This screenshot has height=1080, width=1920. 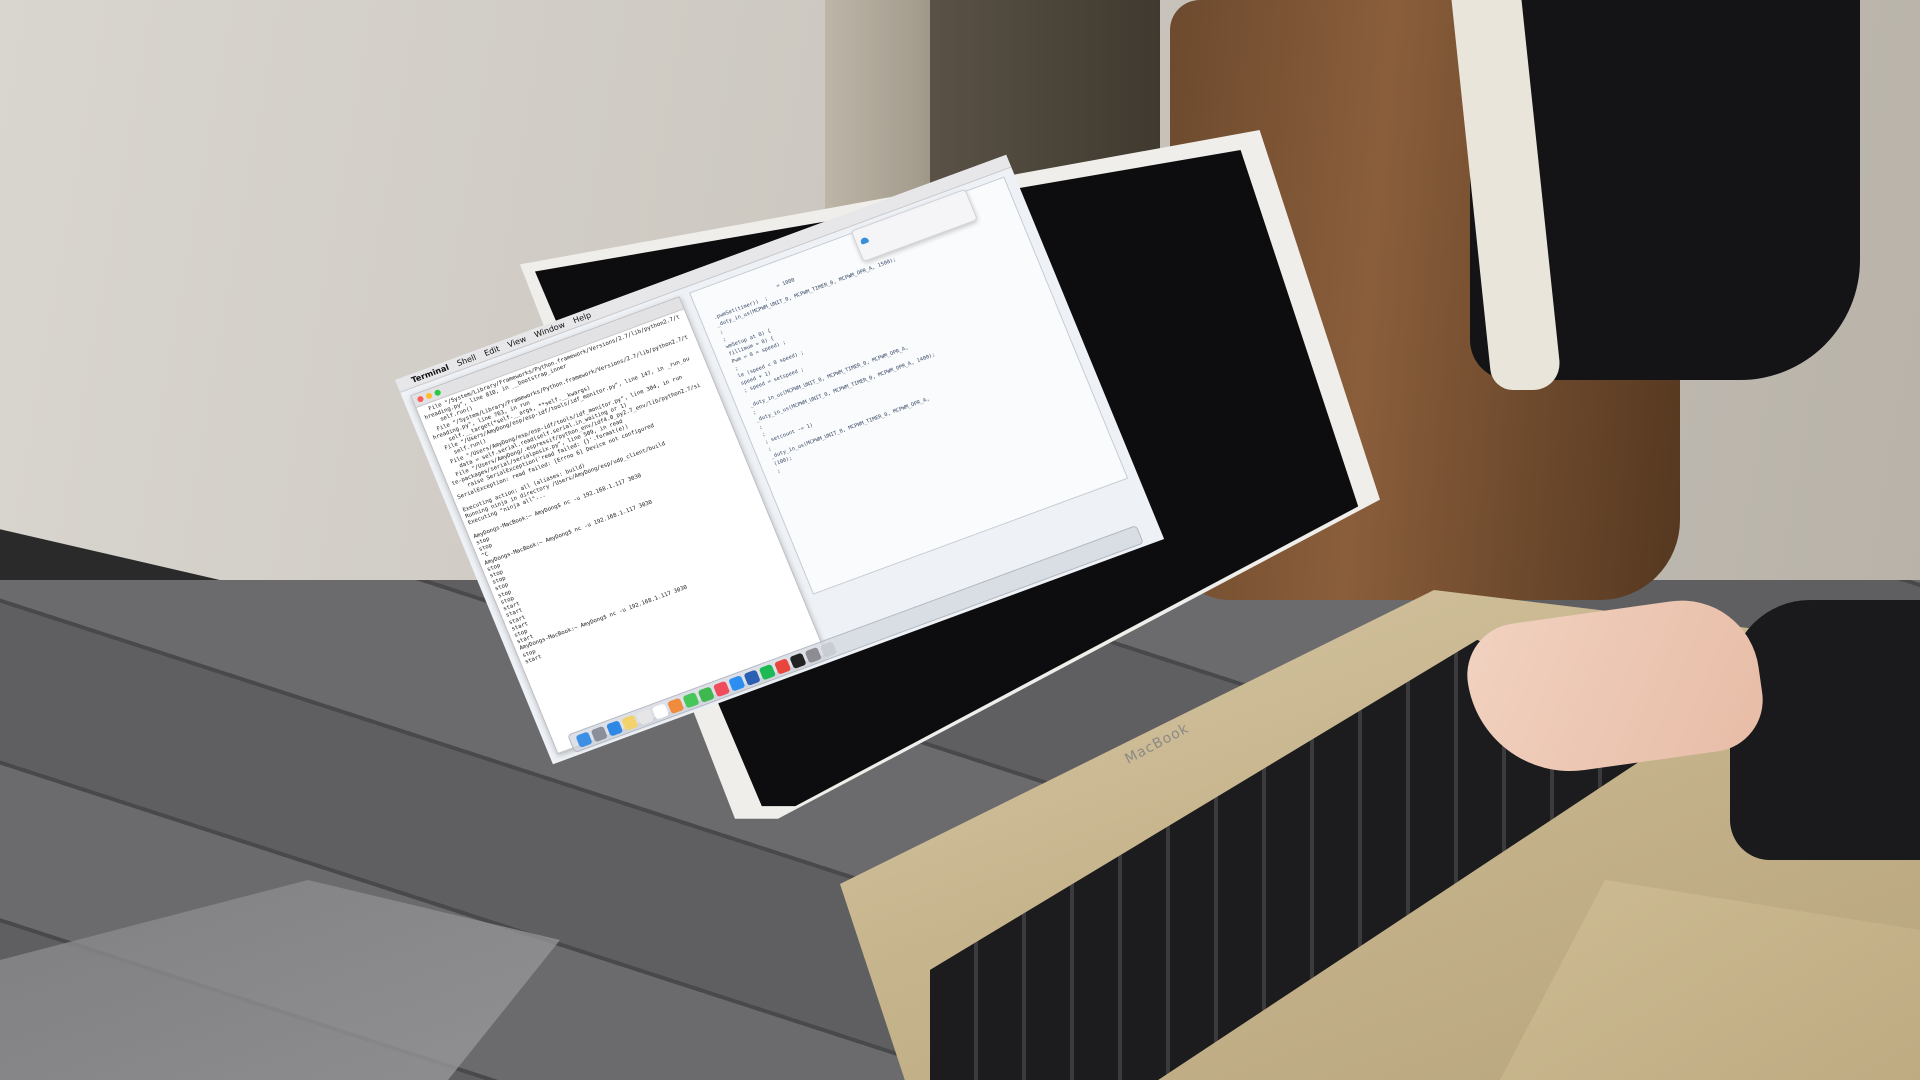 What do you see at coordinates (767, 671) in the screenshot?
I see `spotify-icon` at bounding box center [767, 671].